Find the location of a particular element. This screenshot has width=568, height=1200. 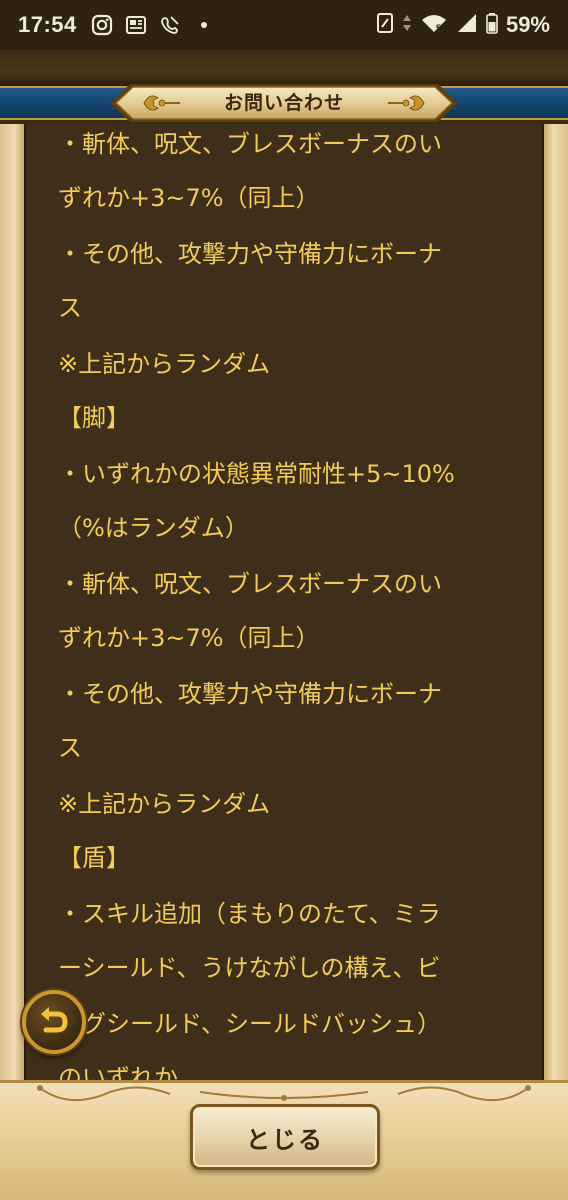

clock: 17:54 is located at coordinates (47, 24).